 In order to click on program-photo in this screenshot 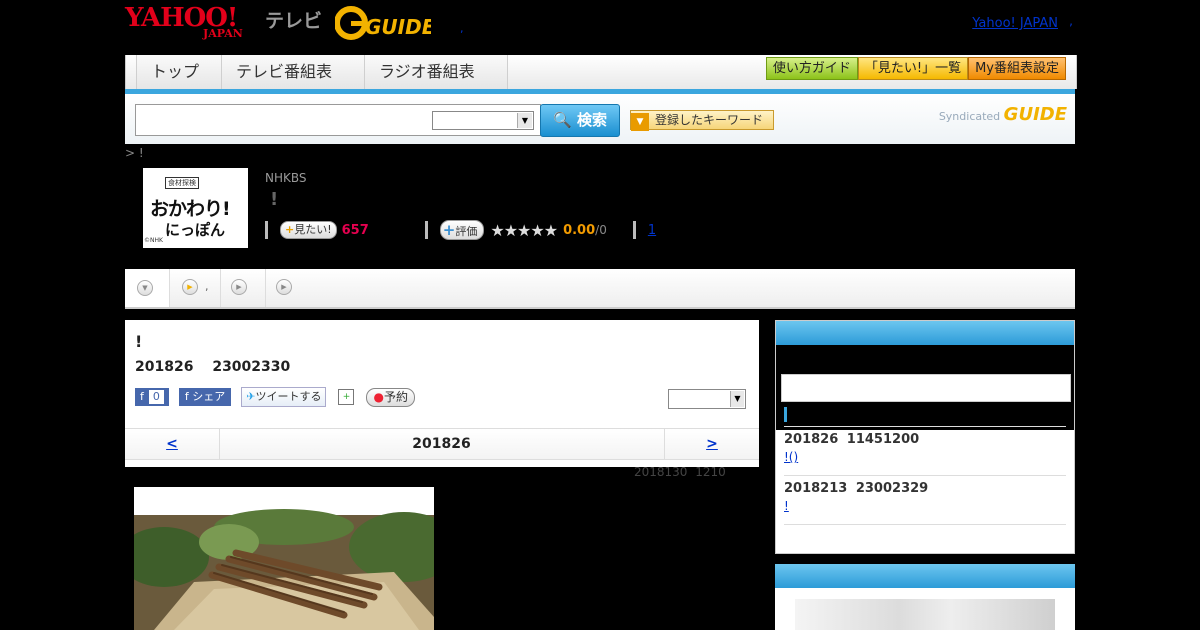, I will do `click(284, 558)`.